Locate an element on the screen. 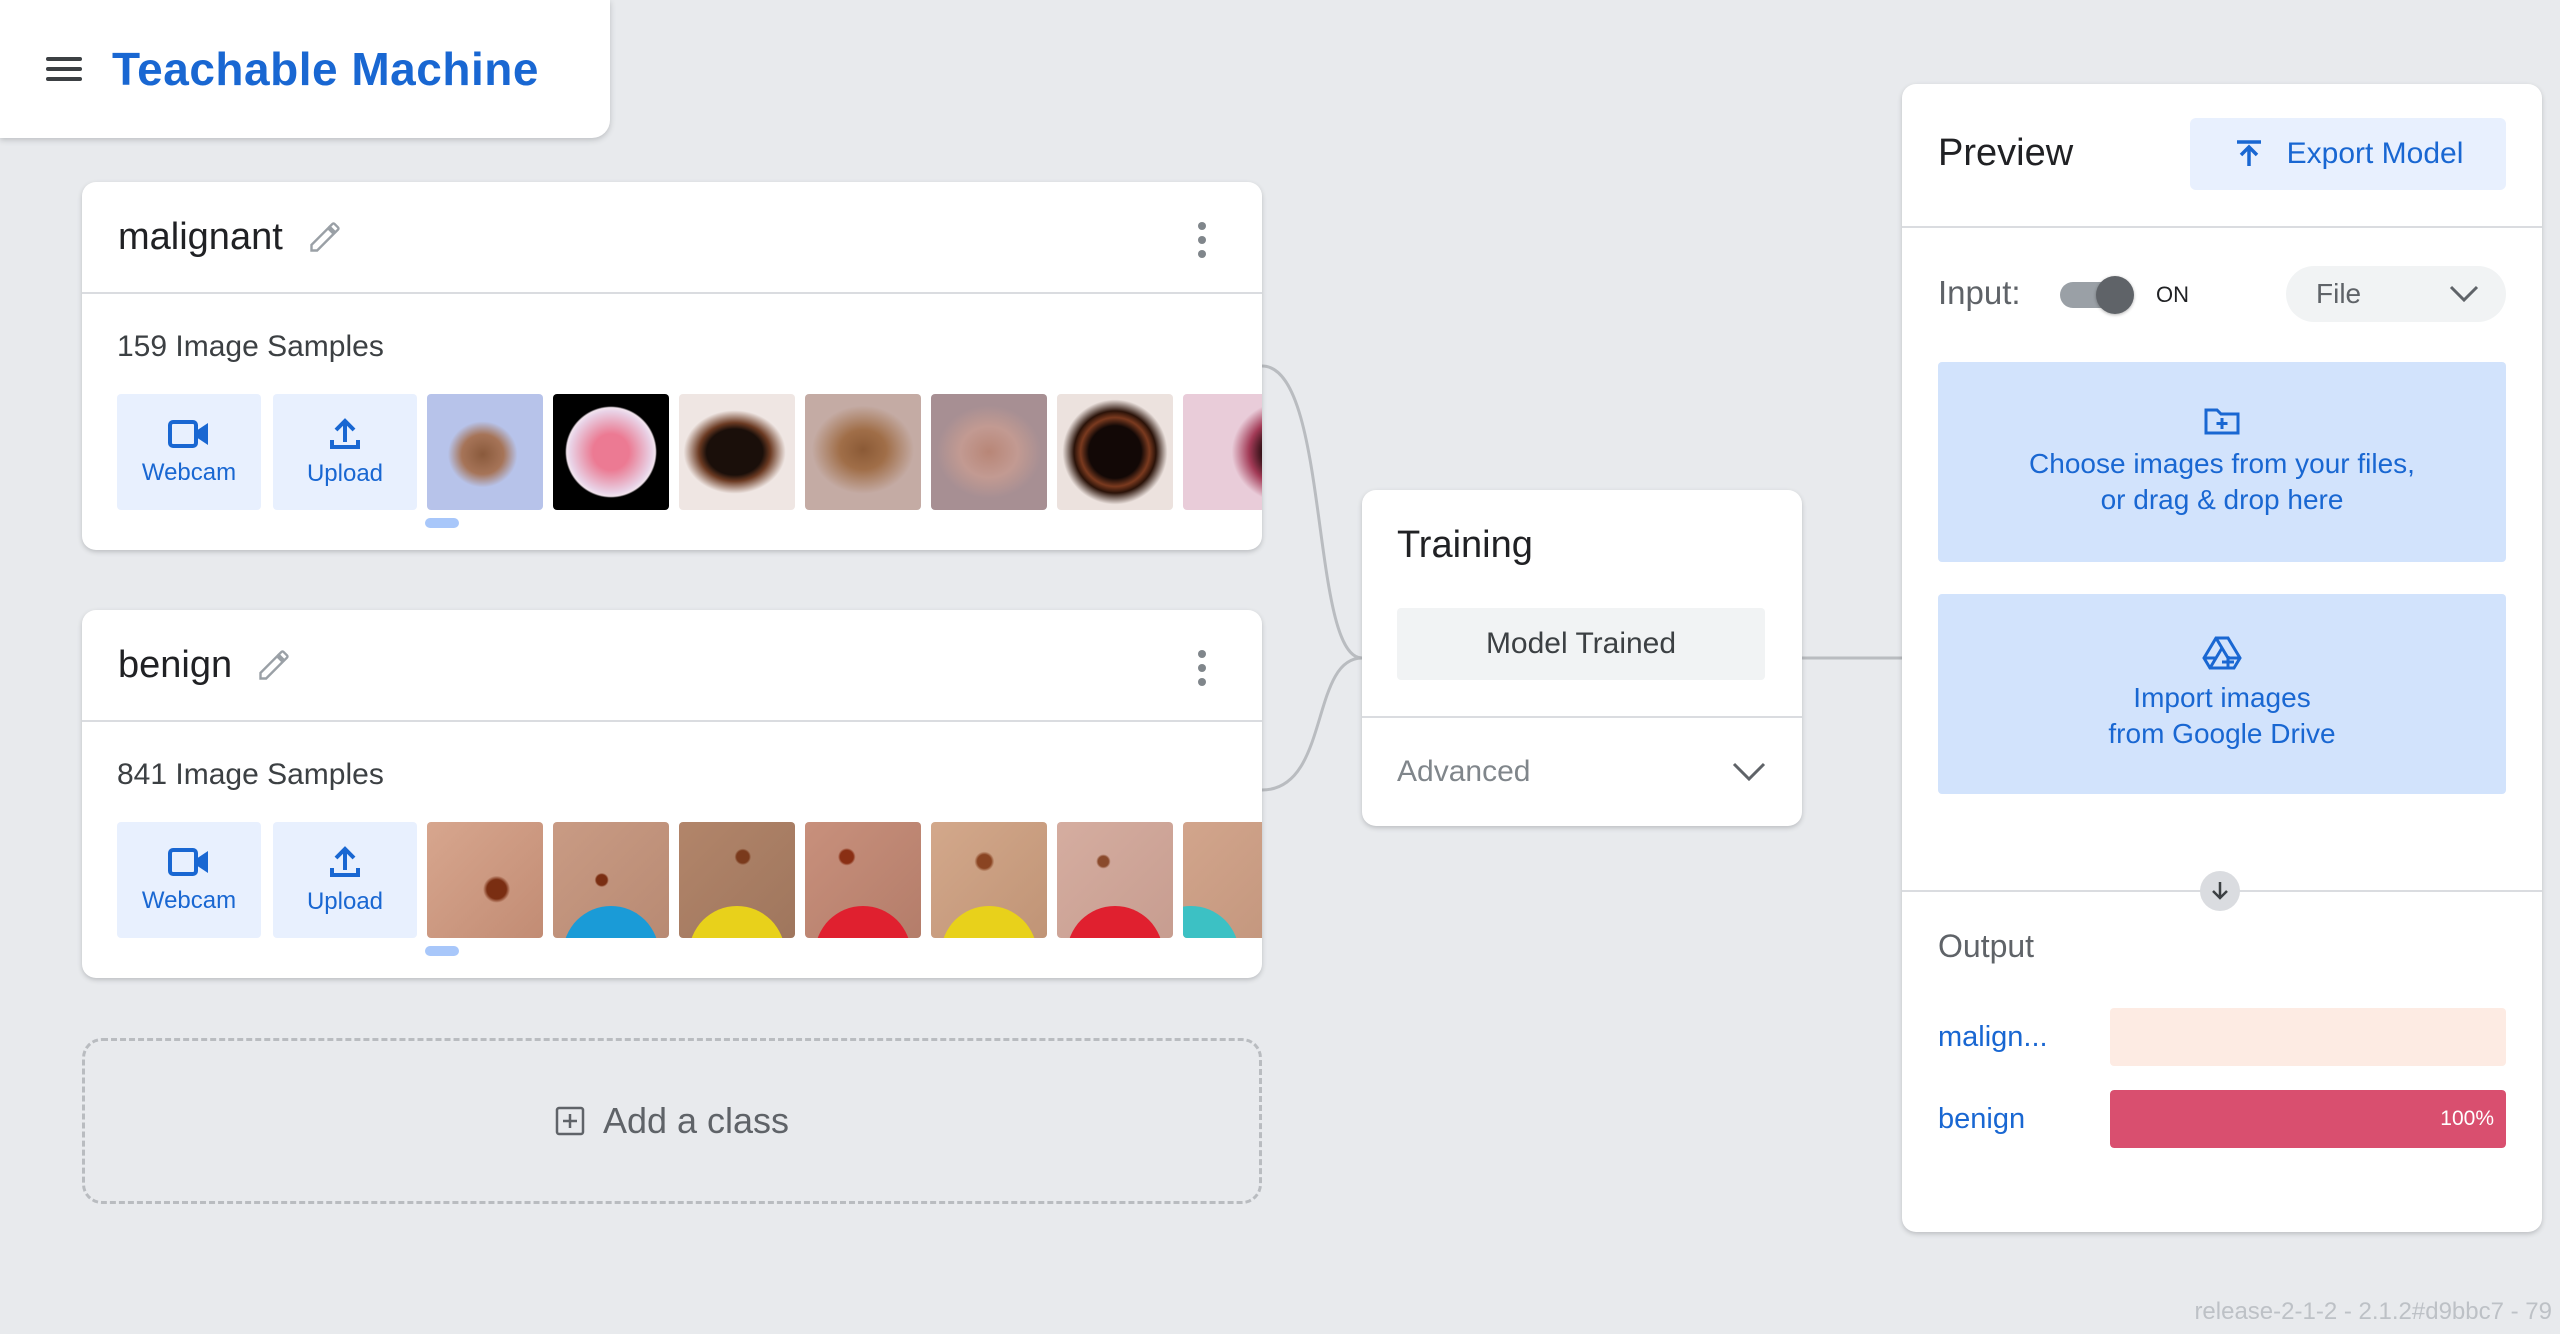 The width and height of the screenshot is (2560, 1334). class-header: malignant is located at coordinates (672, 238).